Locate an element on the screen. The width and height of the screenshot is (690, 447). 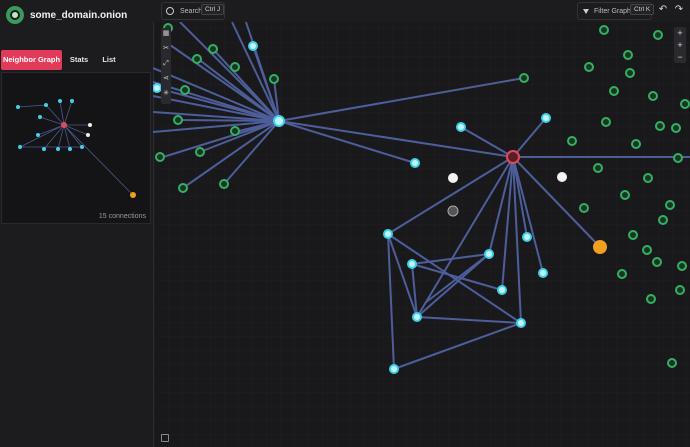
minimap-panel: 15 connections is located at coordinates (76, 148).